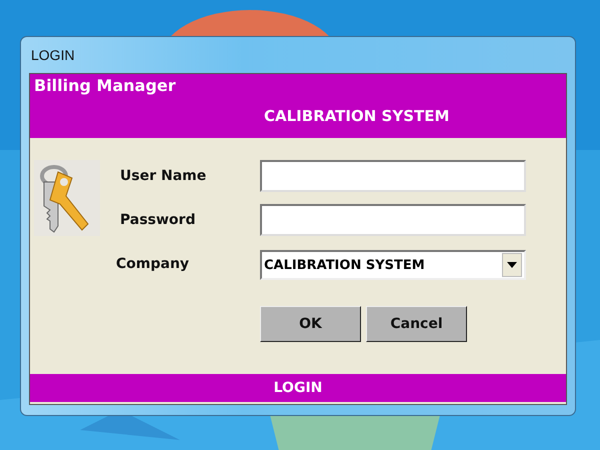 The width and height of the screenshot is (600, 450). I want to click on window-title: LOGIN, so click(53, 55).